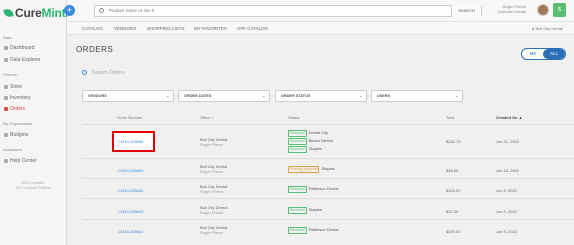 This screenshot has height=245, width=574. I want to click on column-header-office: Office ↕, so click(207, 117).